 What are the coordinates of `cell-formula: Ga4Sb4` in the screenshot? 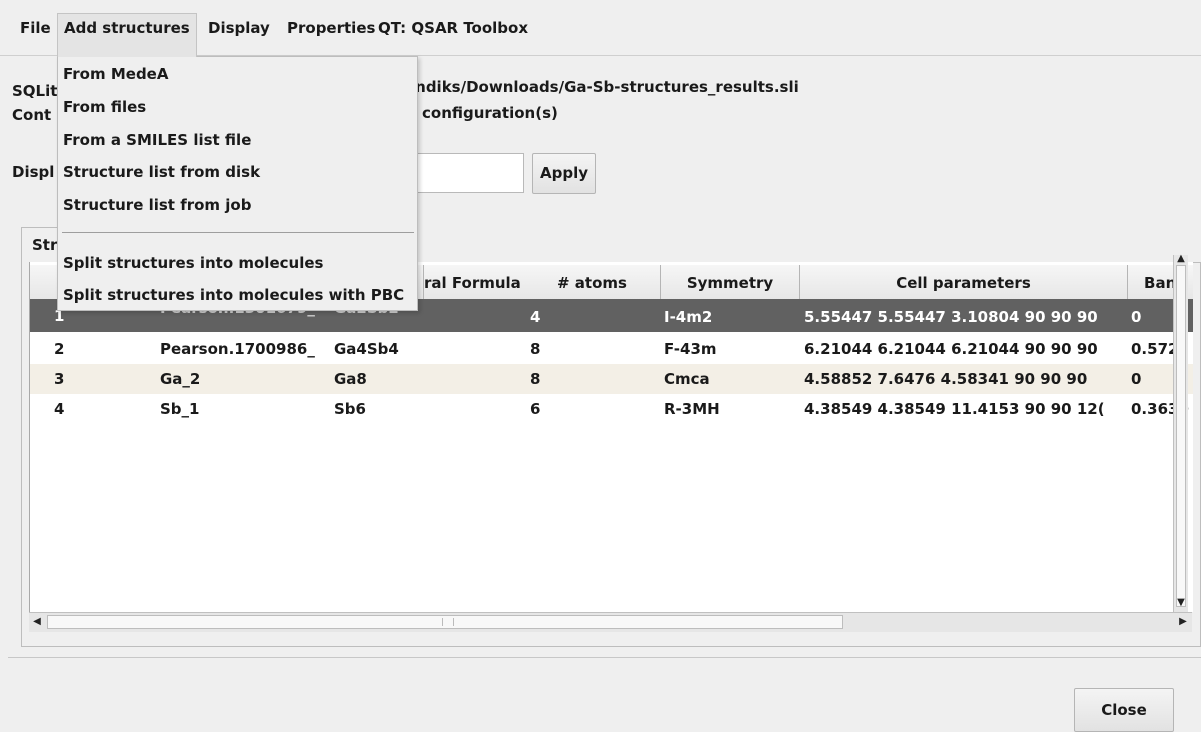 It's located at (366, 349).